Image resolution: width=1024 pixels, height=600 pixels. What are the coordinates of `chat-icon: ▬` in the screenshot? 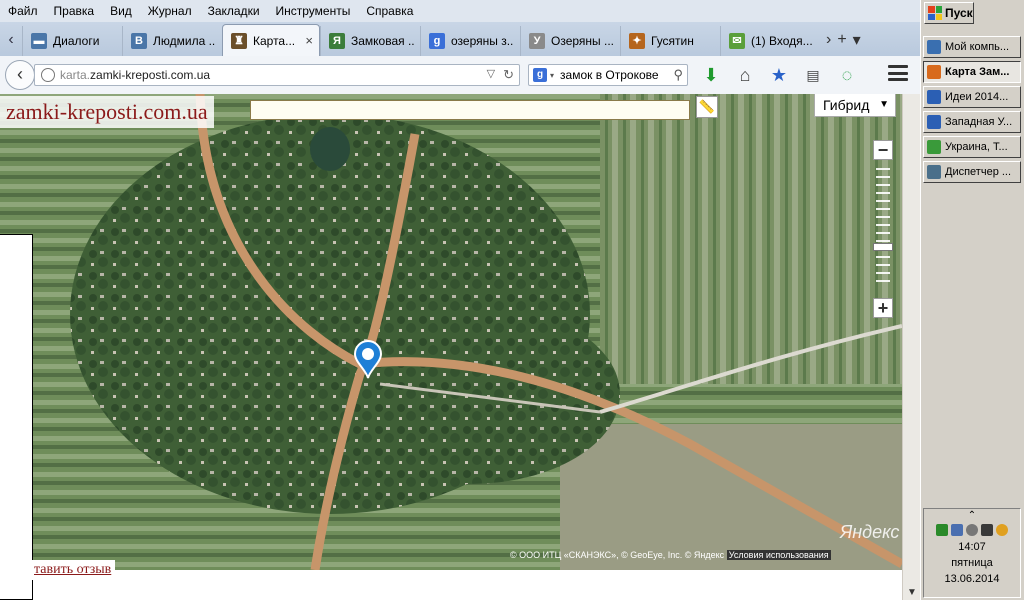 It's located at (39, 41).